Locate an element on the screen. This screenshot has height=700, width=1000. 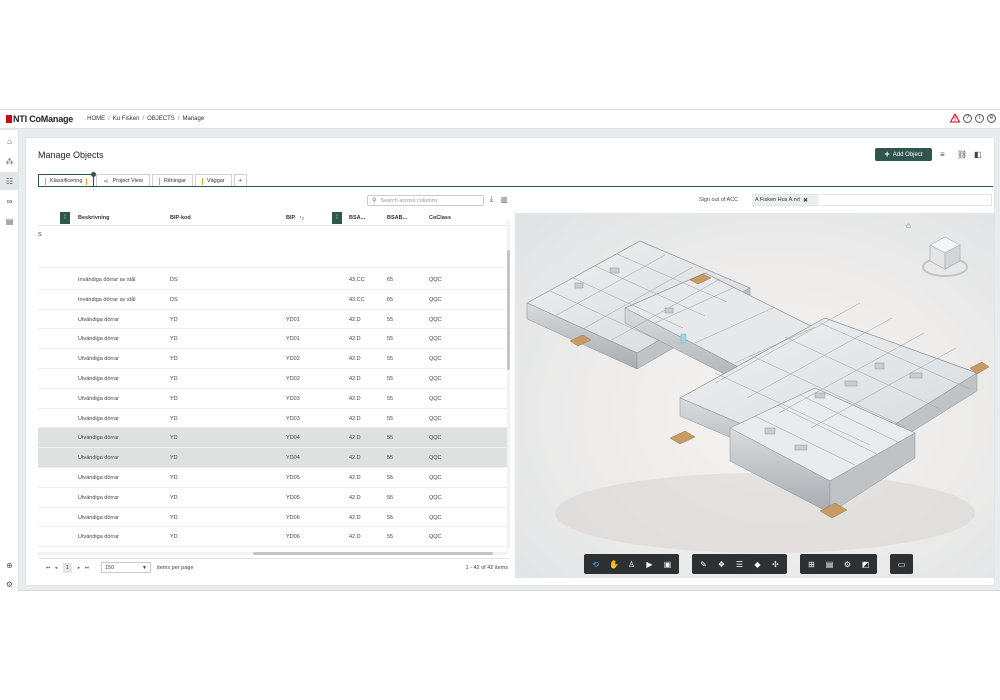
columns-icon: ▥ is located at coordinates (504, 200).